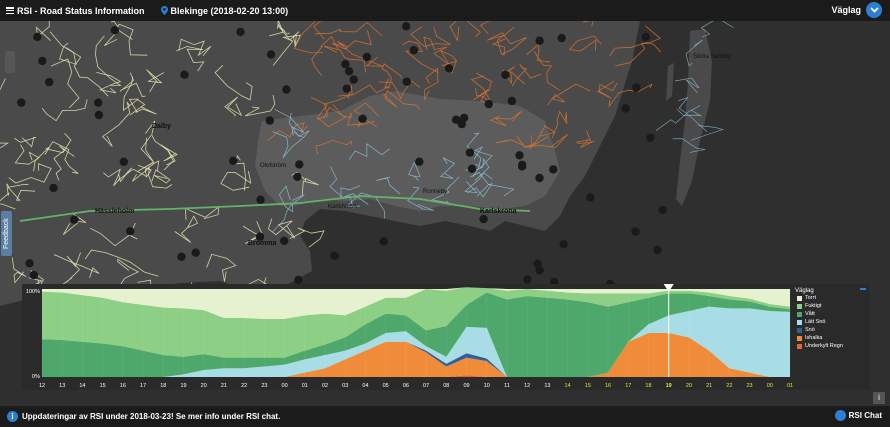  I want to click on legend-item: Vått, so click(833, 314).